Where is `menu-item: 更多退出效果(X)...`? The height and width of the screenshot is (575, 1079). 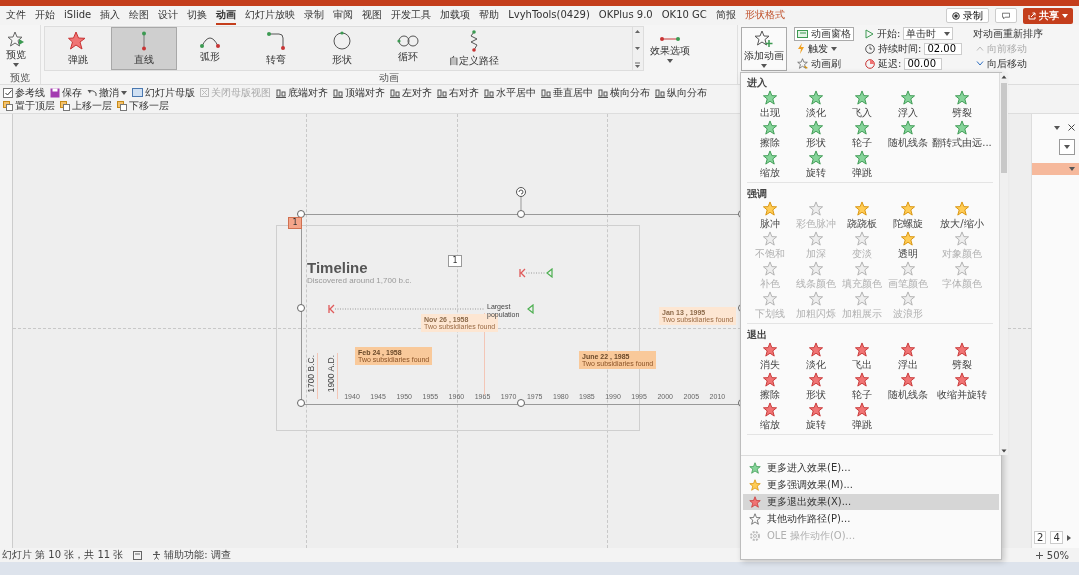
menu-item: 更多退出效果(X)... is located at coordinates (871, 502).